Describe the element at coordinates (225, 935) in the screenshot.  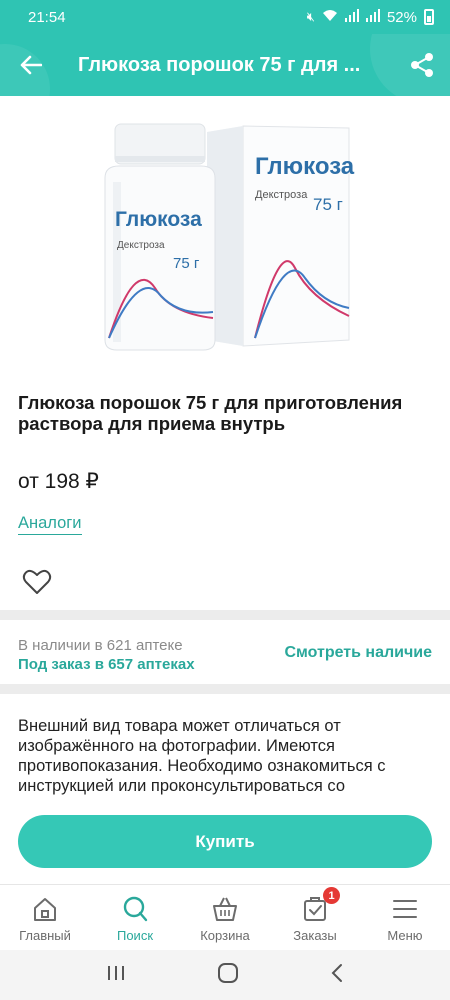
I see `nav-label-cart: Корзина` at that location.